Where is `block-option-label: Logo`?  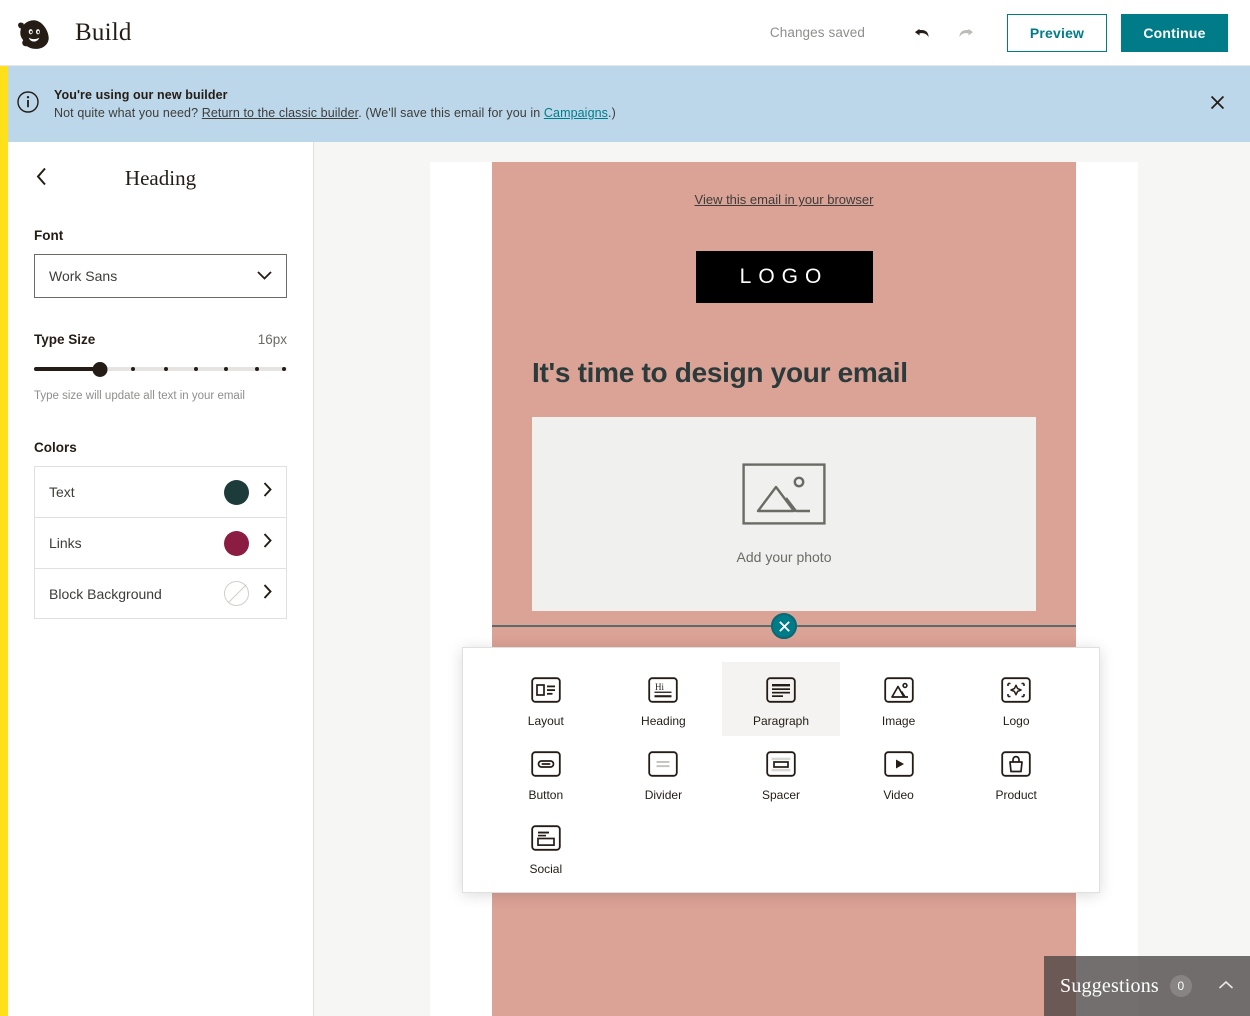
block-option-label: Logo is located at coordinates (1016, 720).